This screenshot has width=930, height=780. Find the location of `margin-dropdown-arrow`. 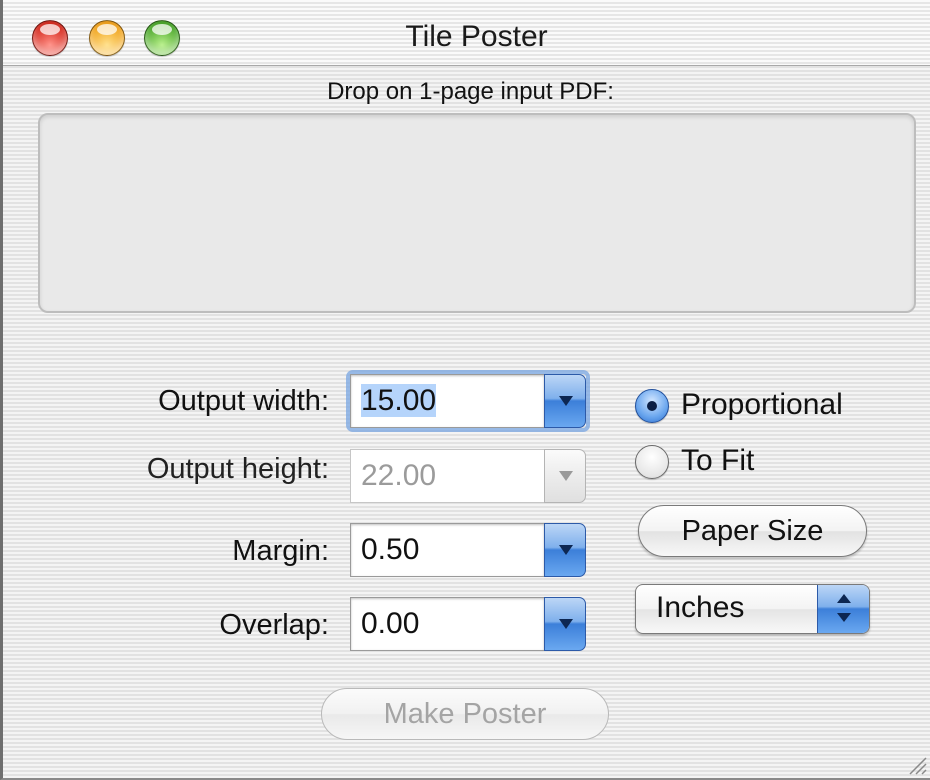

margin-dropdown-arrow is located at coordinates (565, 550).